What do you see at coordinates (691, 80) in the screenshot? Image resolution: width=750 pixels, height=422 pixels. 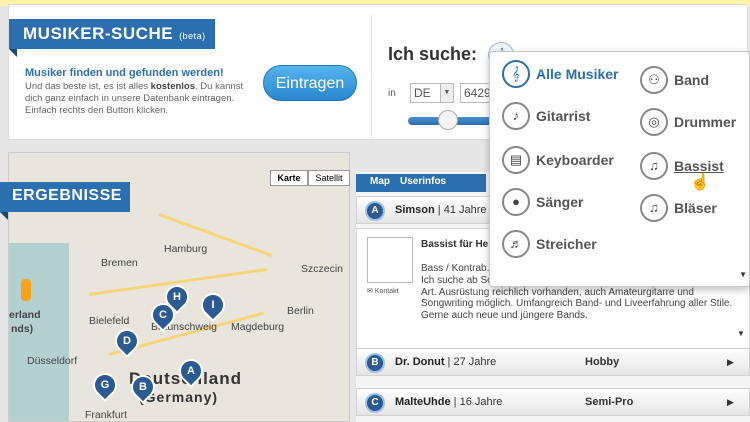 I see `category-label: Band` at bounding box center [691, 80].